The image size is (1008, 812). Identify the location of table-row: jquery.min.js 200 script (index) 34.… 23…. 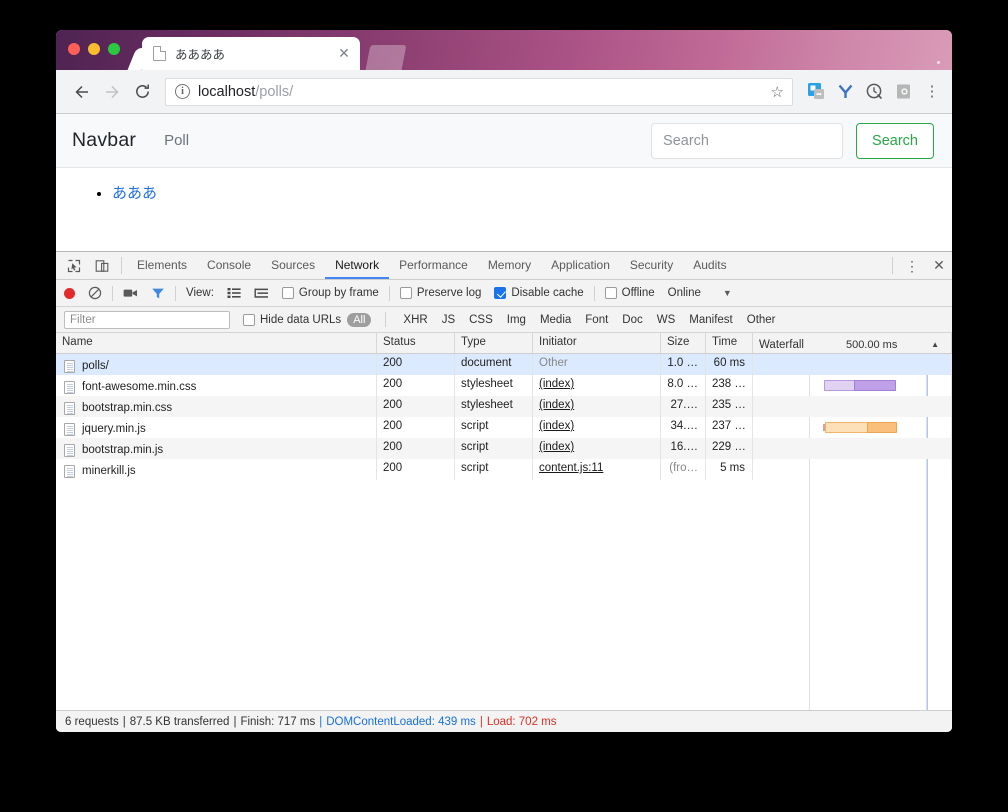
(504, 427).